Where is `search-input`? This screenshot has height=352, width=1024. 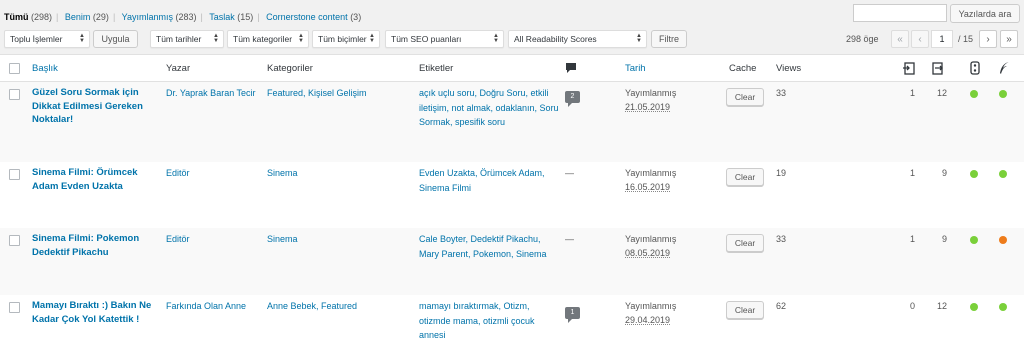
search-input is located at coordinates (900, 13).